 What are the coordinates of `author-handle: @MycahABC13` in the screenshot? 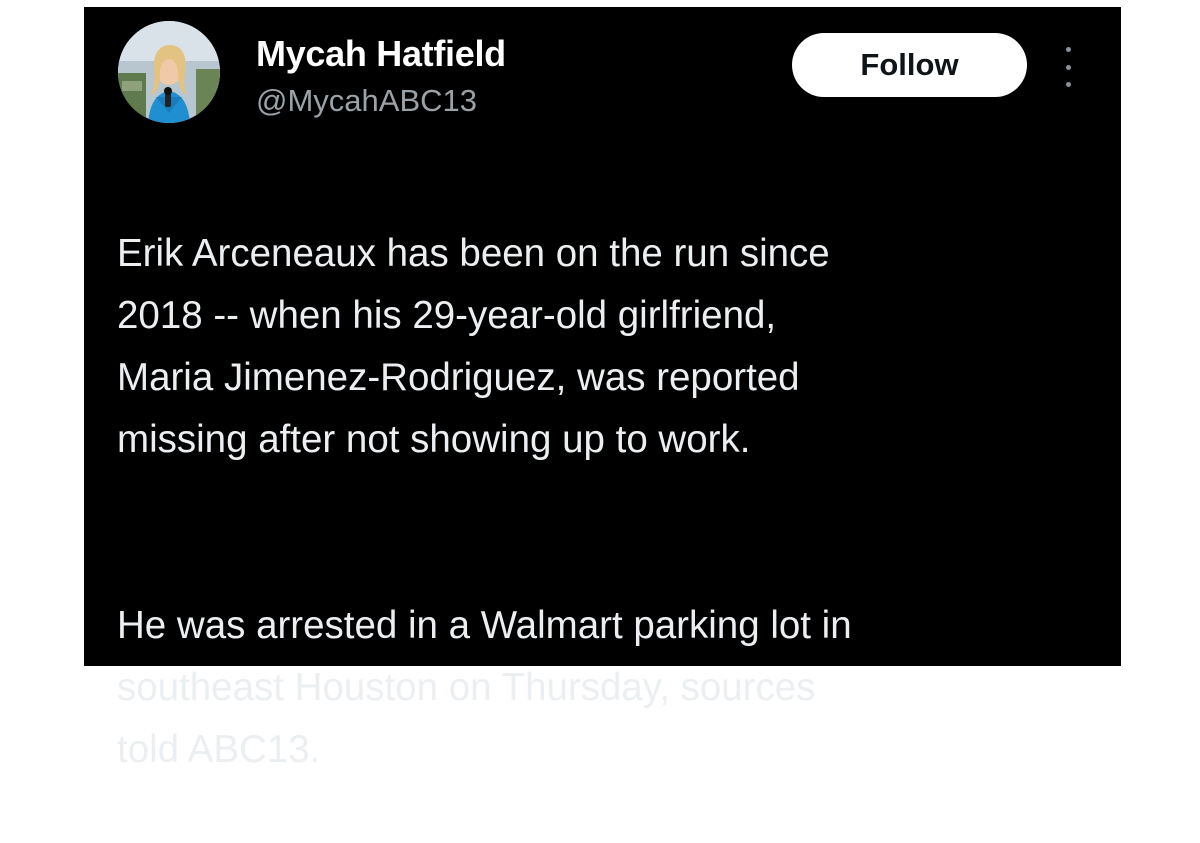 It's located at (366, 101).